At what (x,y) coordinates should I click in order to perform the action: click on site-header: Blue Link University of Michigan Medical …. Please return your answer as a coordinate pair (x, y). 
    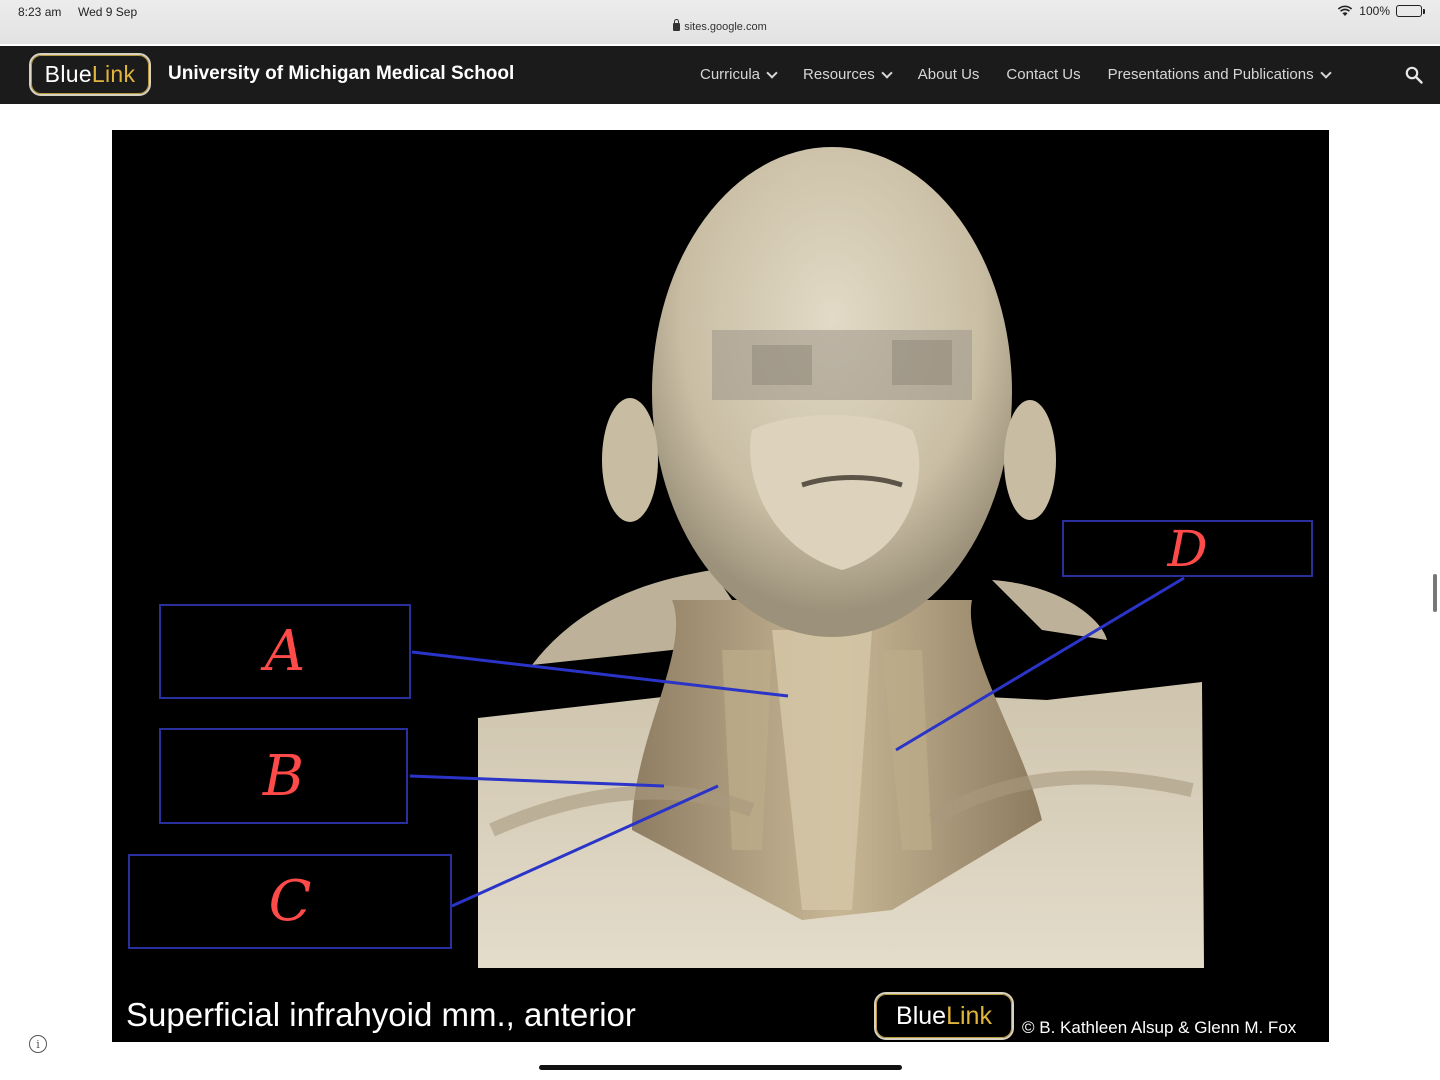
    Looking at the image, I should click on (720, 75).